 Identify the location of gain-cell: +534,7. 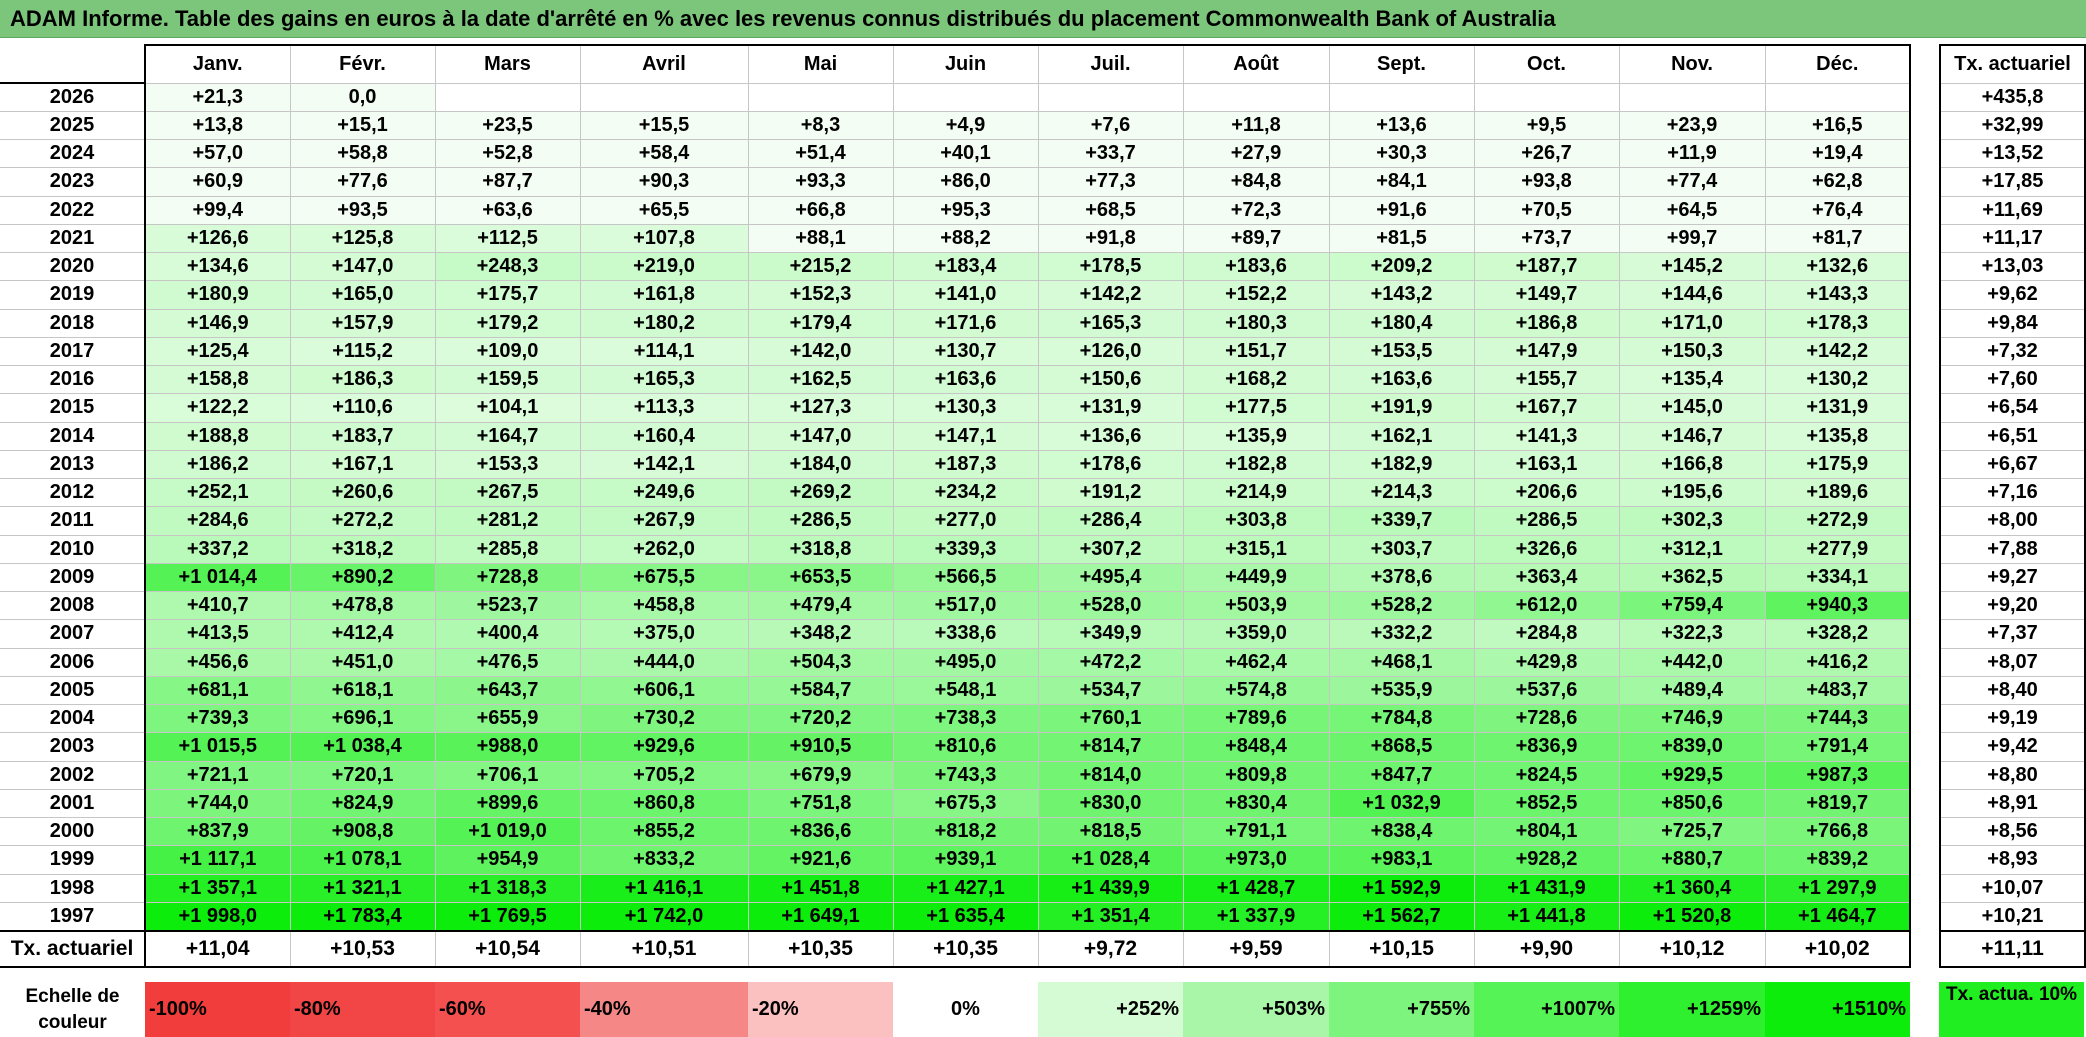
(1110, 690).